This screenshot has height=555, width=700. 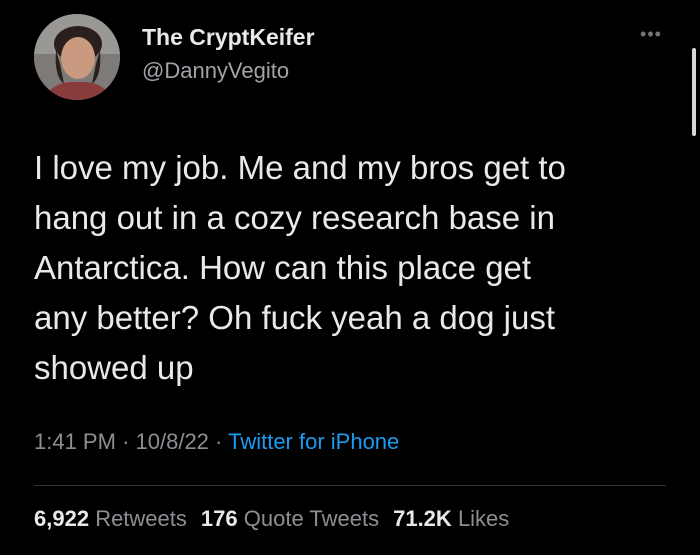 What do you see at coordinates (172, 441) in the screenshot?
I see `tweet-date: 10/8/22` at bounding box center [172, 441].